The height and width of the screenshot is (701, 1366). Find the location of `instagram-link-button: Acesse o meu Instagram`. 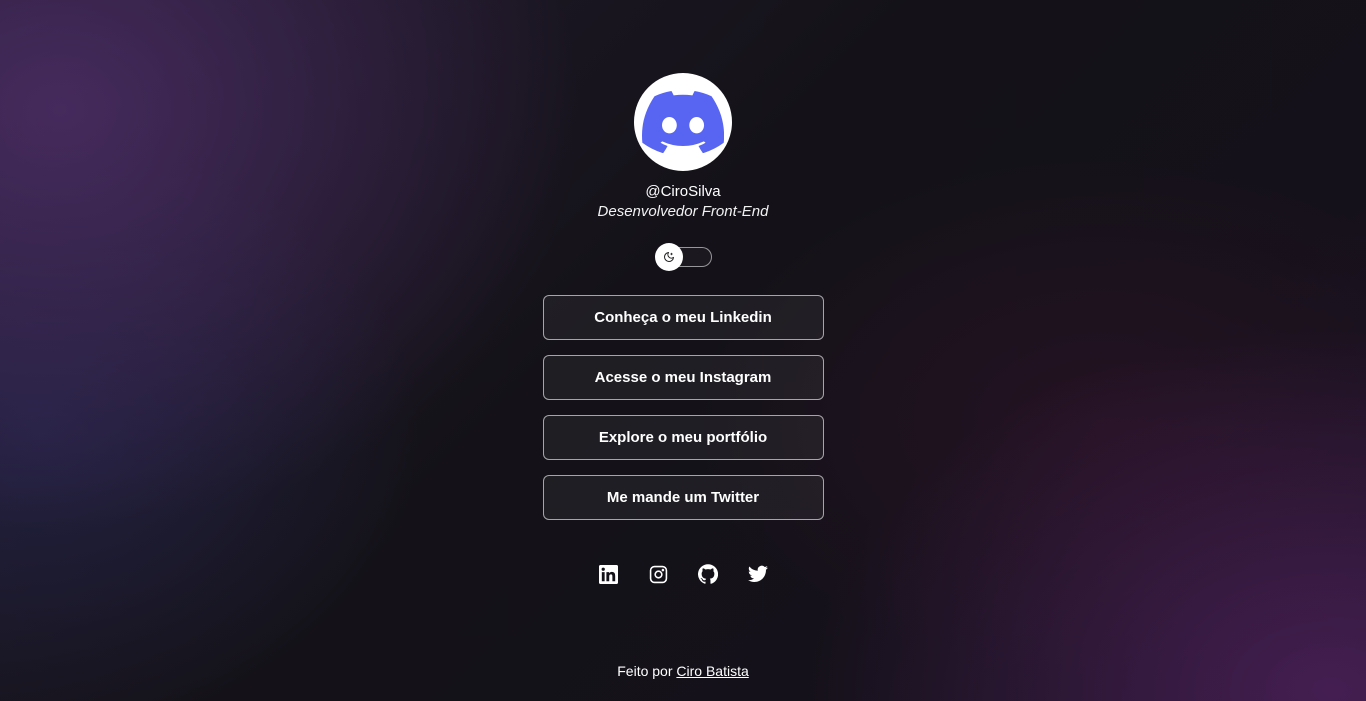

instagram-link-button: Acesse o meu Instagram is located at coordinates (683, 377).